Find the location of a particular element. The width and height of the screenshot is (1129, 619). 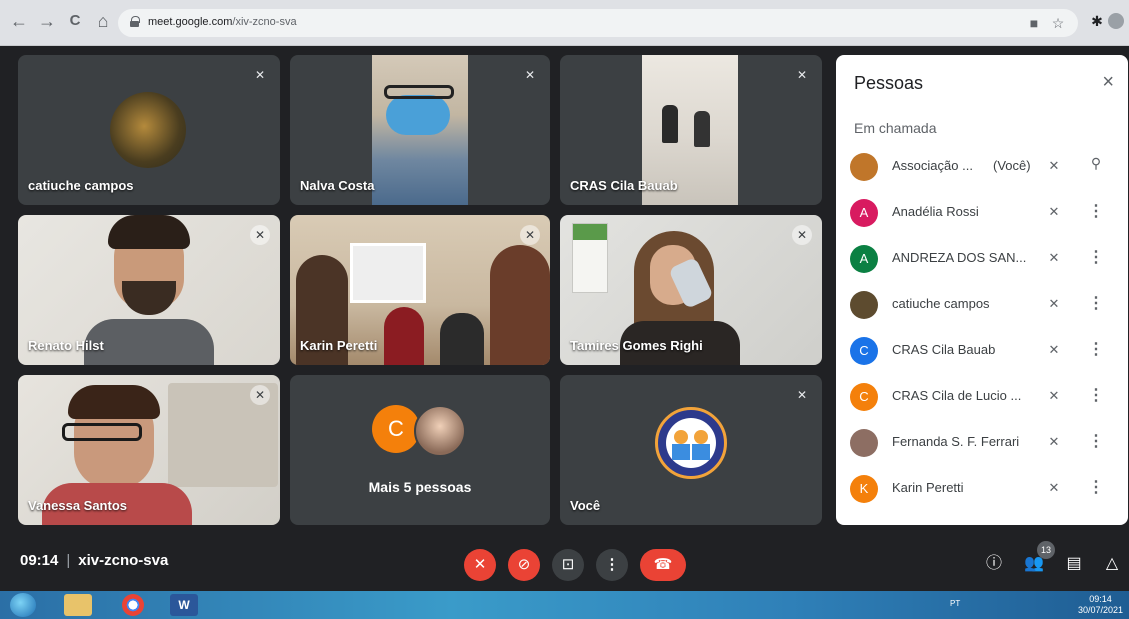

organization-logo is located at coordinates (691, 443).